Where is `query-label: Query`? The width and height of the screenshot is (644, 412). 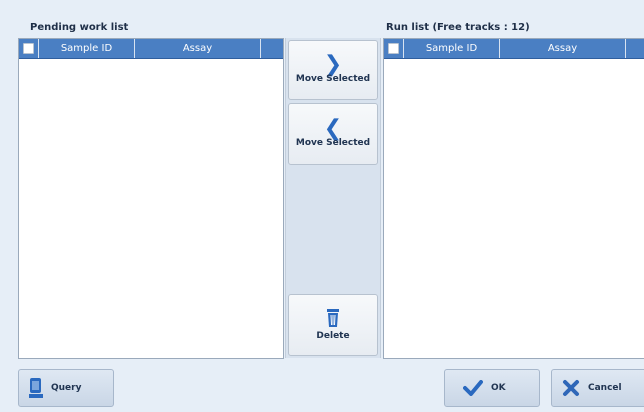 query-label: Query is located at coordinates (66, 388).